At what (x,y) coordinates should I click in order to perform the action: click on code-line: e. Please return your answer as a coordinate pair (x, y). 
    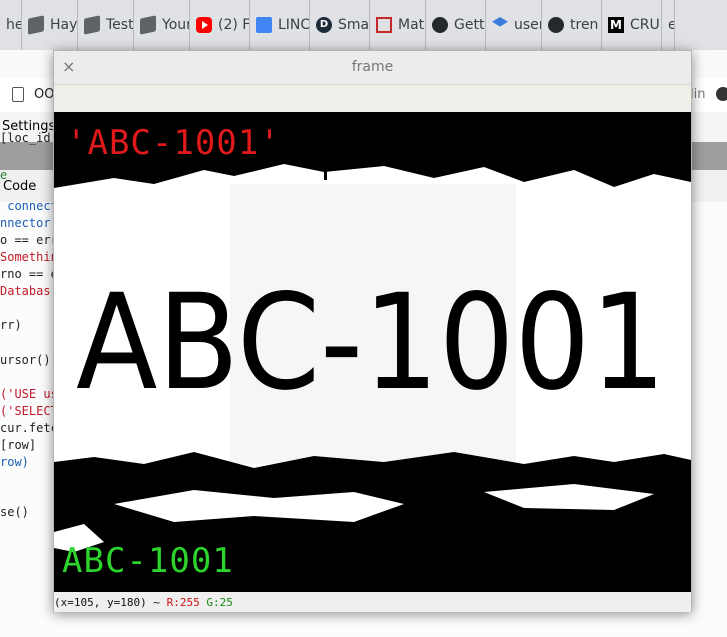
    Looking at the image, I should click on (4, 175).